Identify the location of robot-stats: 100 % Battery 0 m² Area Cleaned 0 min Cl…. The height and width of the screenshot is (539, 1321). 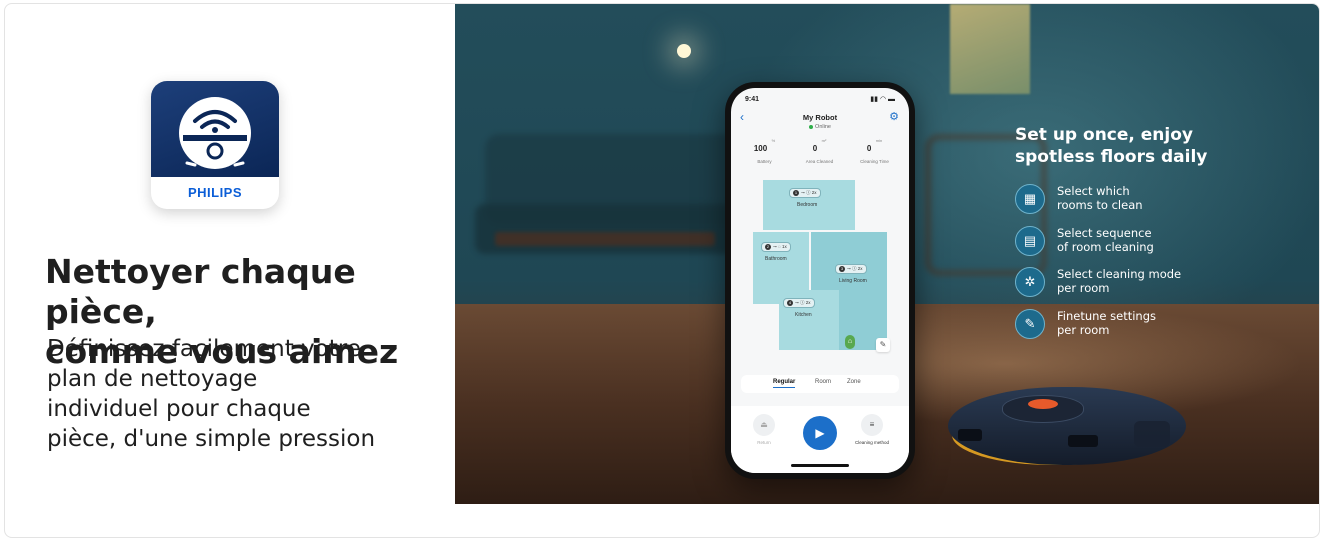
(820, 153).